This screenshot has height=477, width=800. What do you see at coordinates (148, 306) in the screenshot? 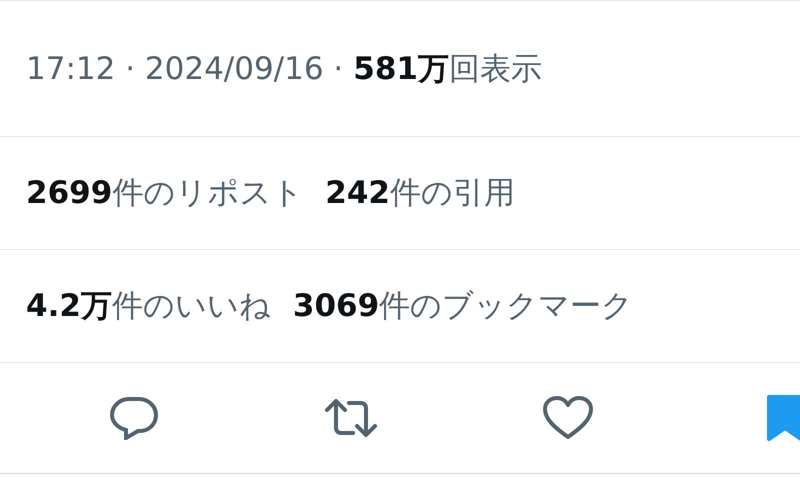
I see `stat-link: 4.2万件のいいね` at bounding box center [148, 306].